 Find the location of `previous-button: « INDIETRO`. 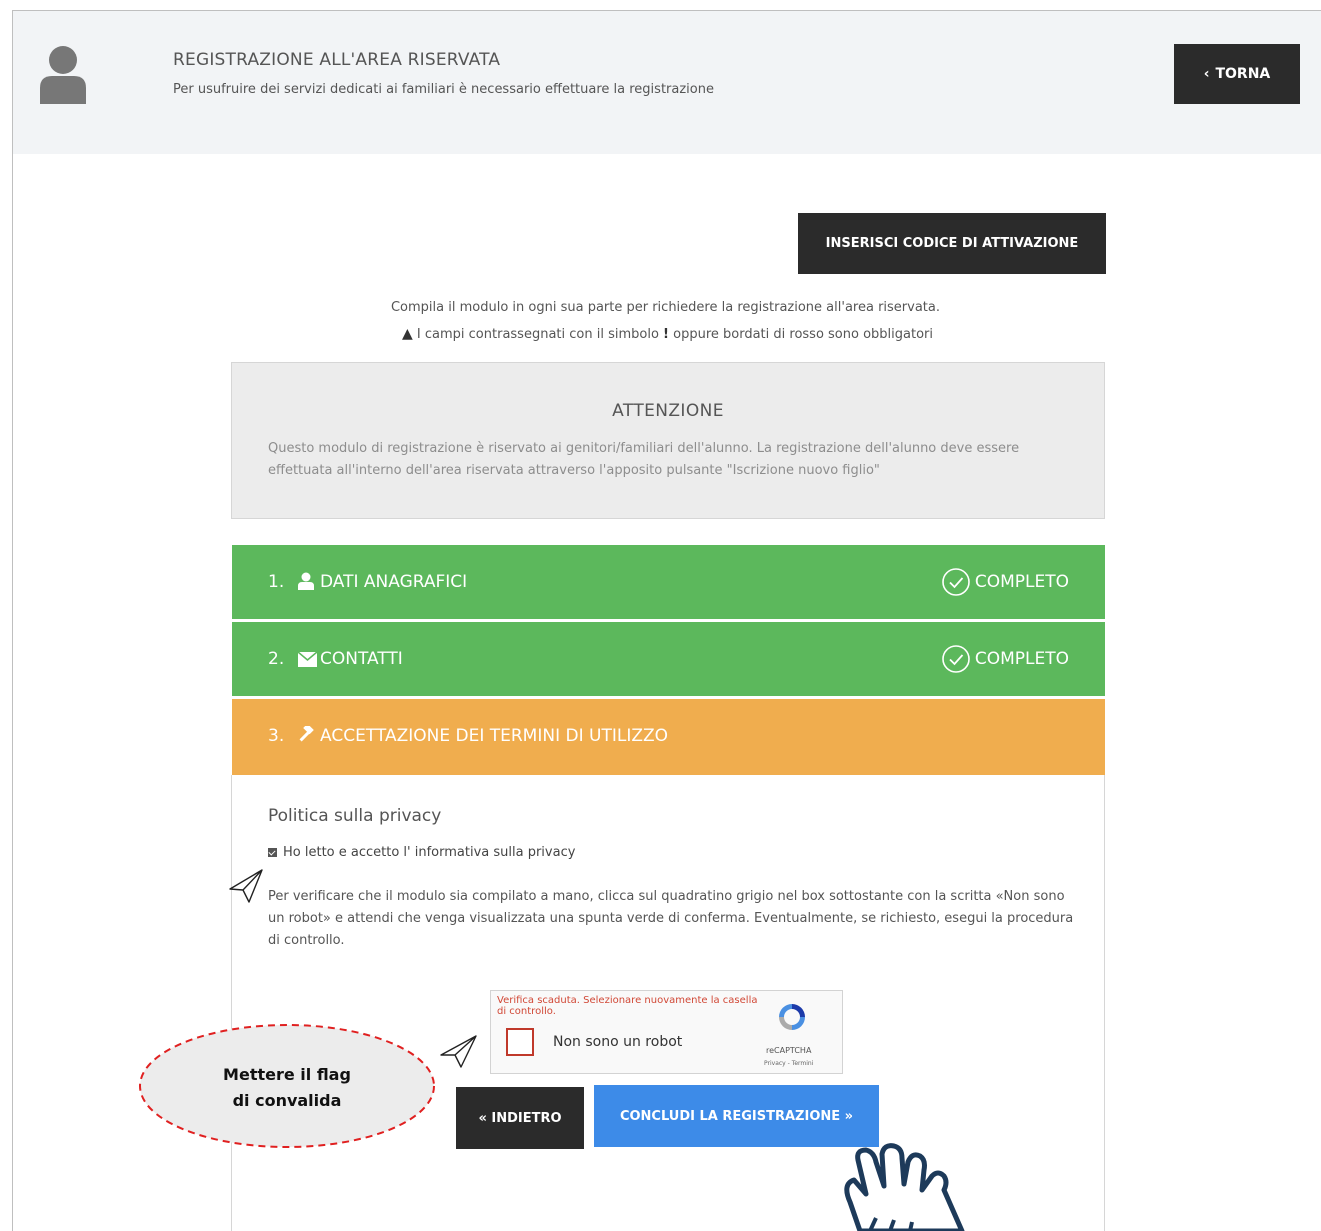

previous-button: « INDIETRO is located at coordinates (520, 1118).